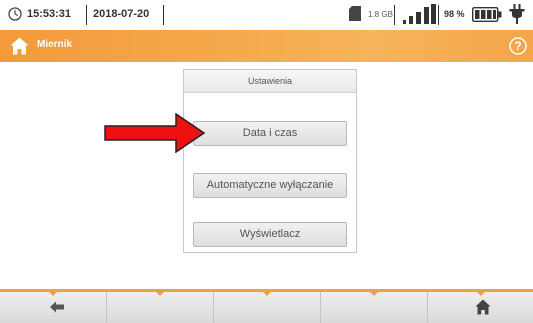 The image size is (533, 323). I want to click on back-button, so click(53, 307).